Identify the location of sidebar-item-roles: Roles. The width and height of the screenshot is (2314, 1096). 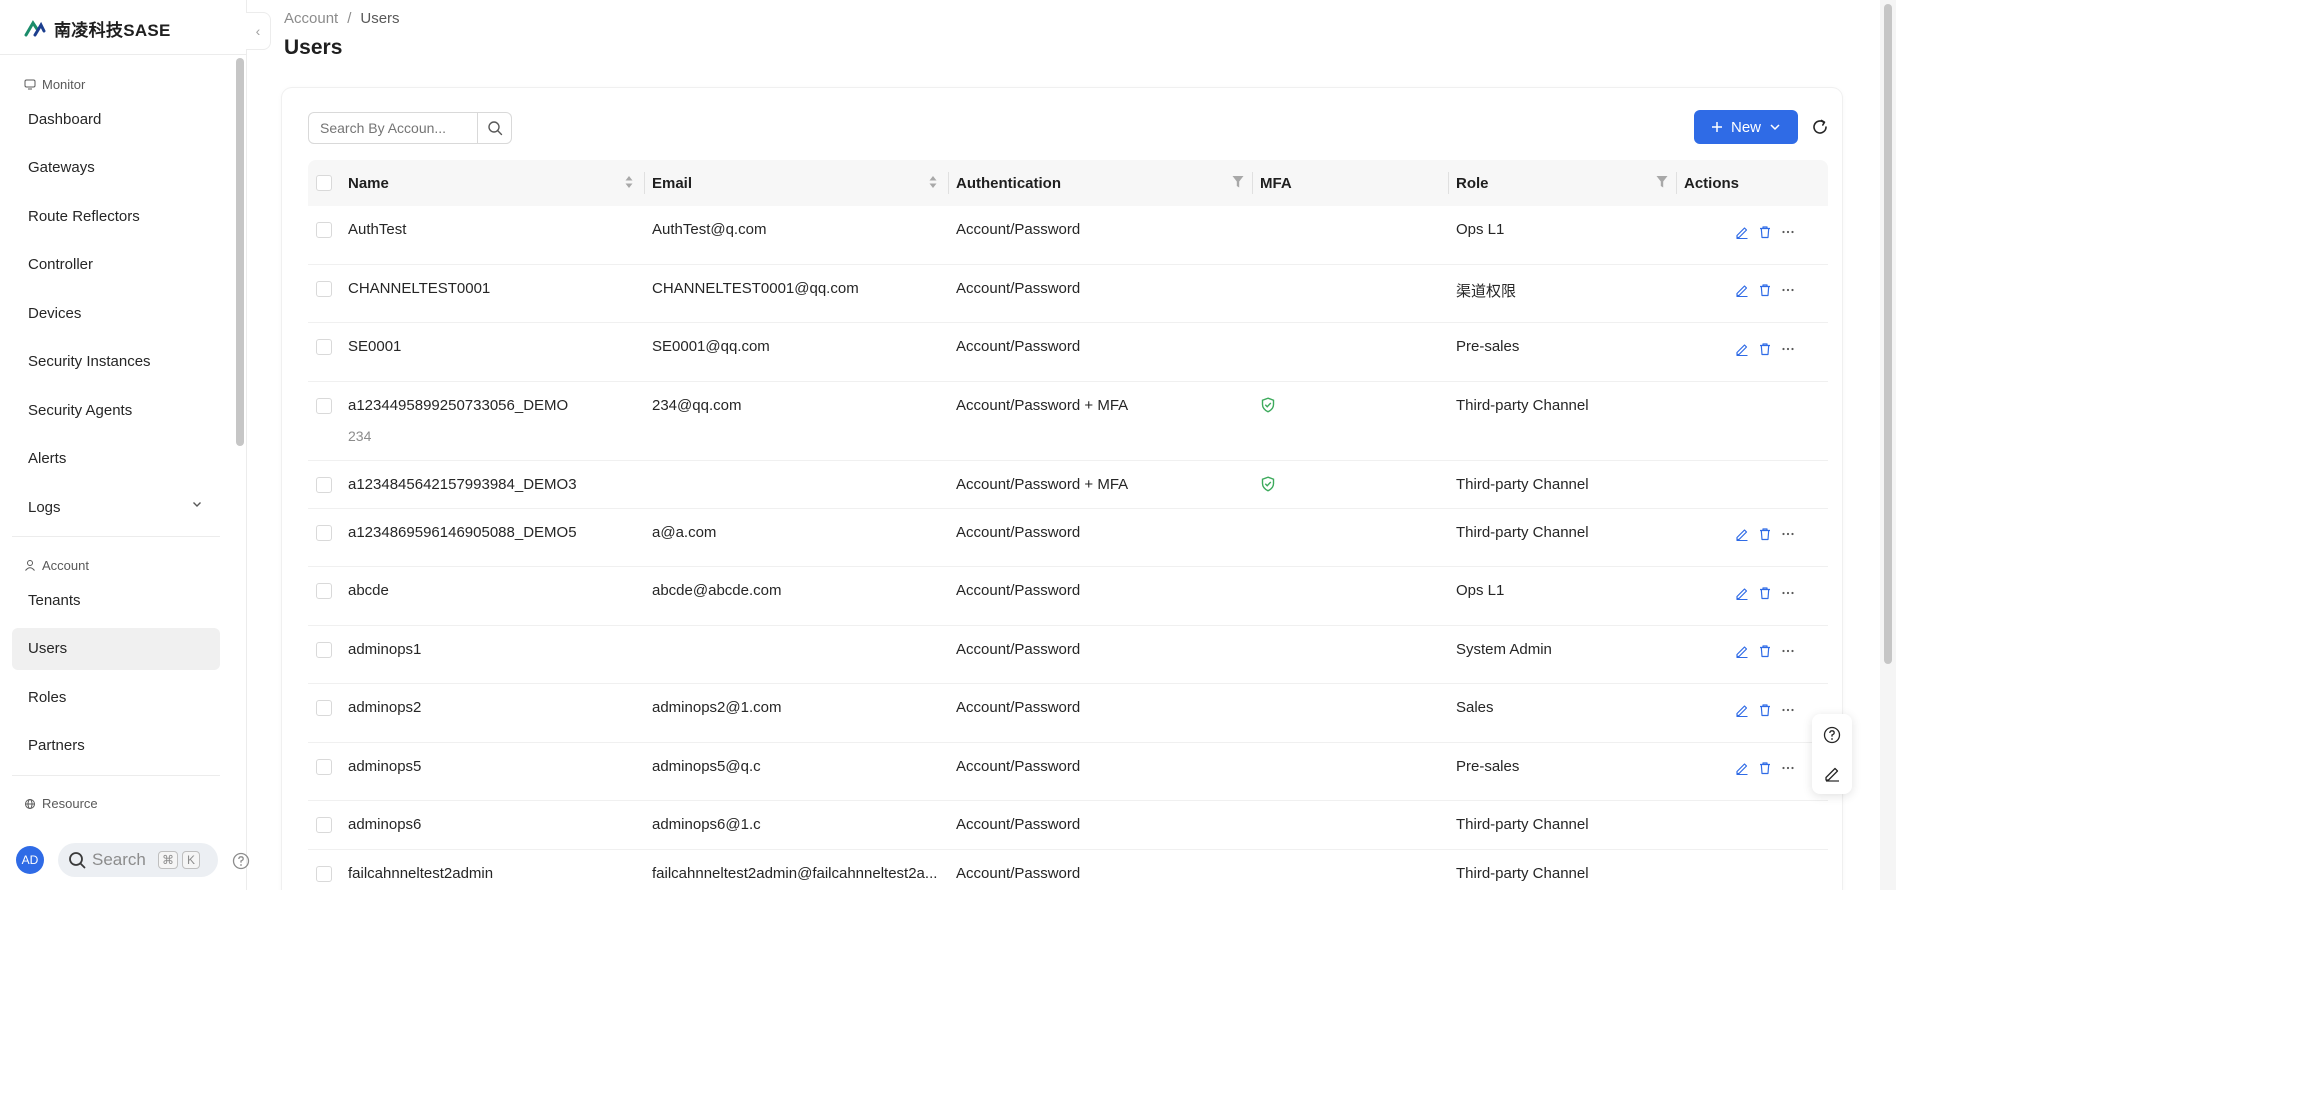
(116, 697).